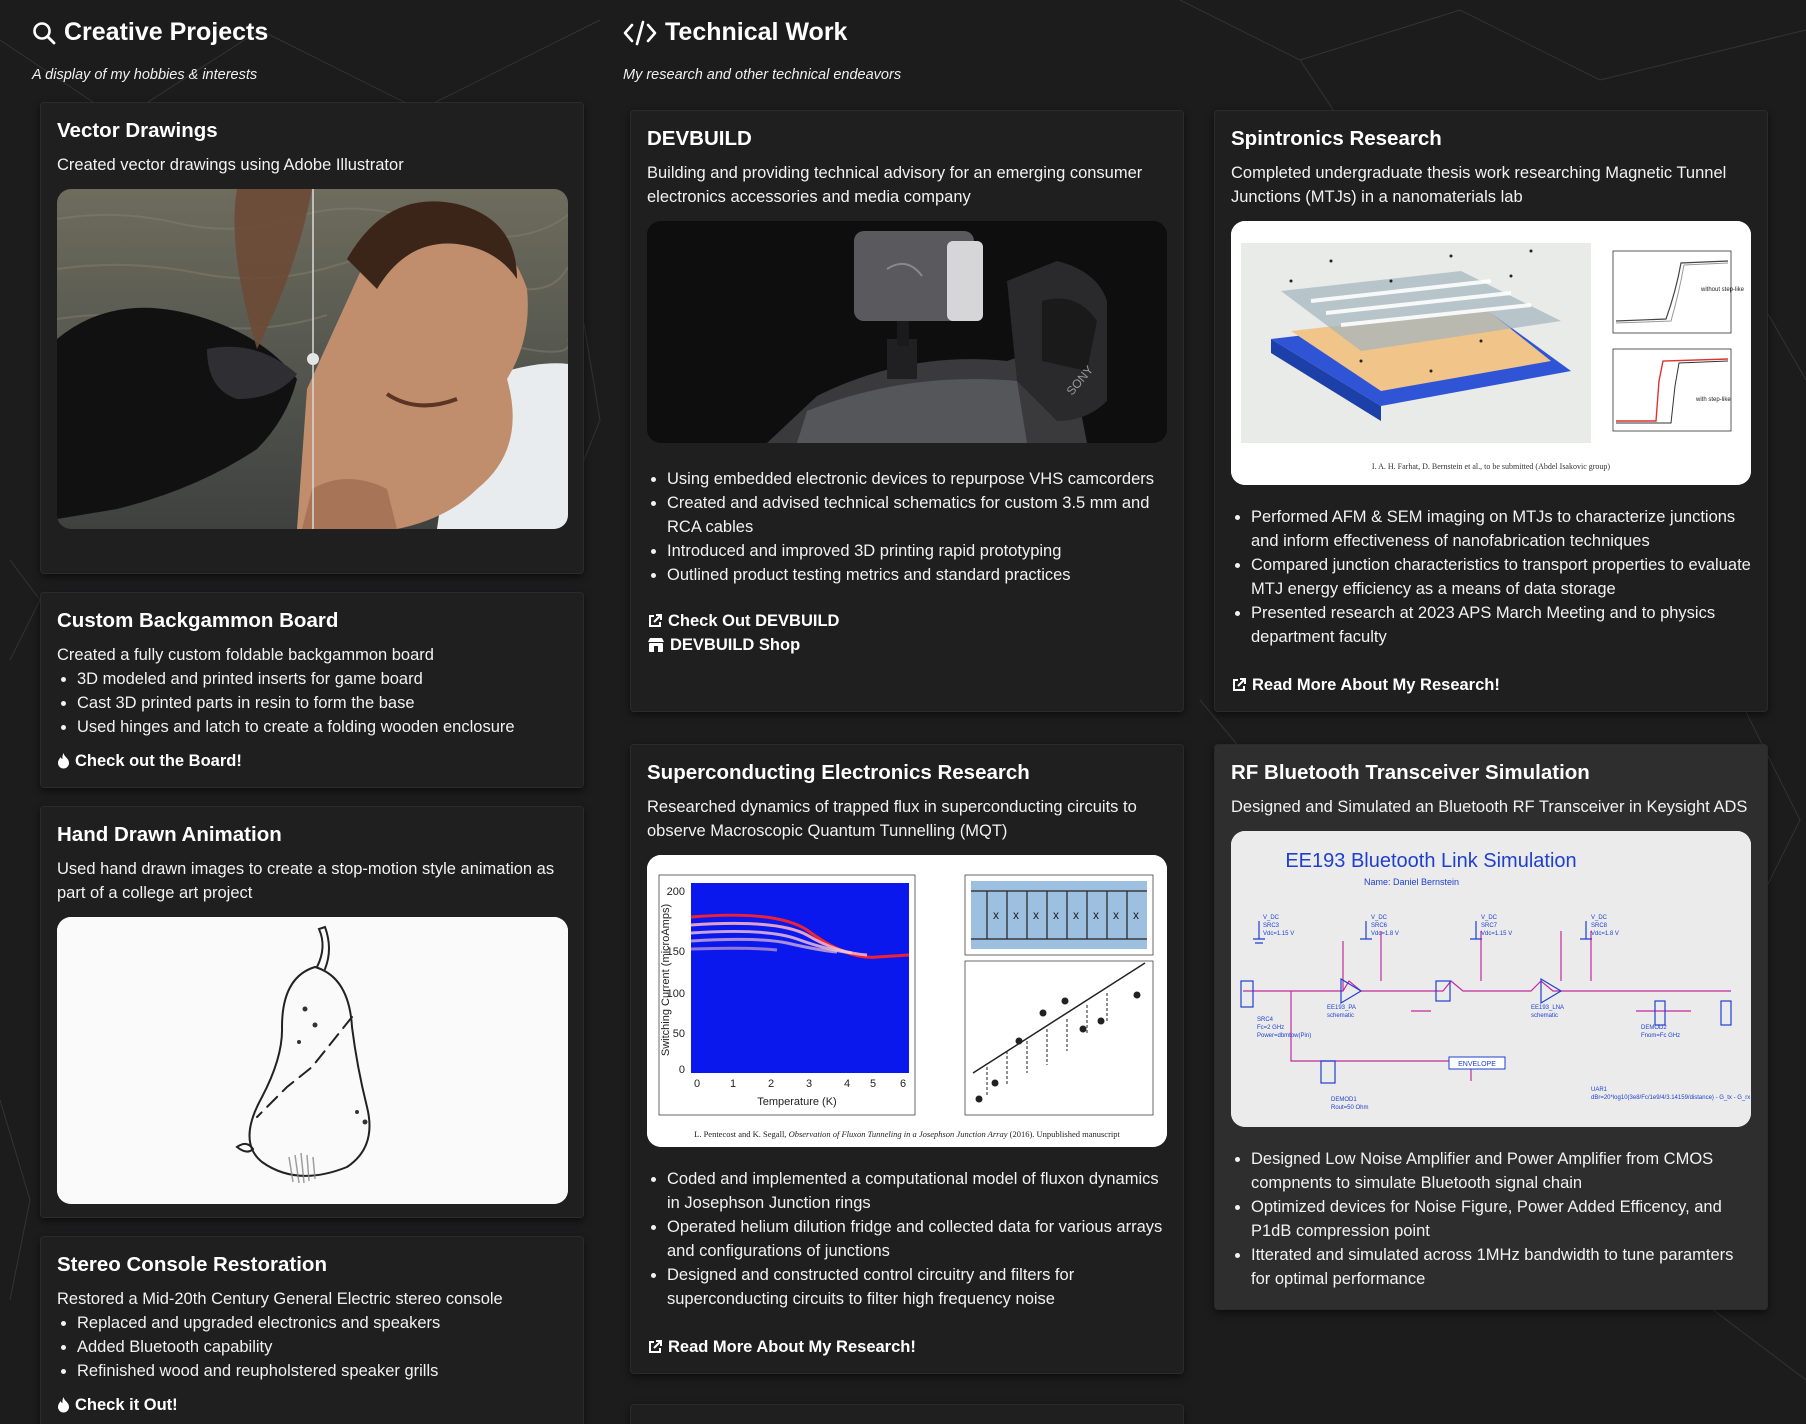  What do you see at coordinates (873, 1084) in the screenshot?
I see `x-tick: 5` at bounding box center [873, 1084].